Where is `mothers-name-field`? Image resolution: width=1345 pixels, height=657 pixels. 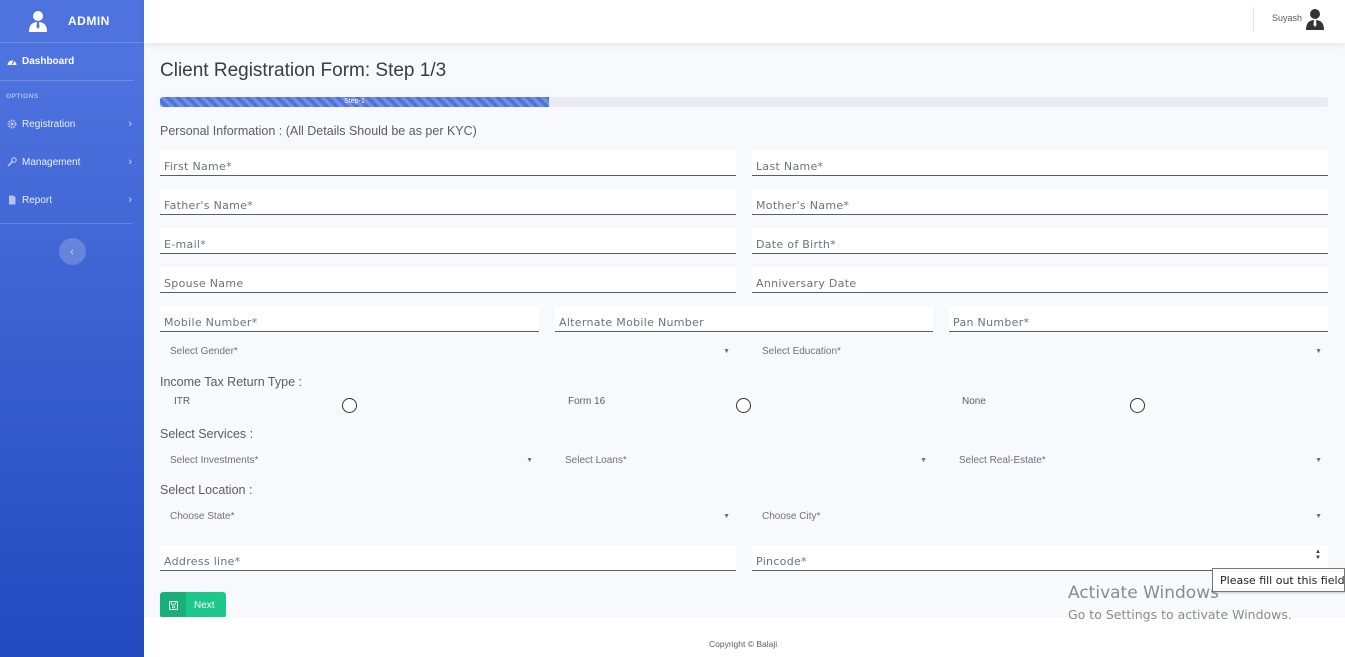 mothers-name-field is located at coordinates (1040, 202).